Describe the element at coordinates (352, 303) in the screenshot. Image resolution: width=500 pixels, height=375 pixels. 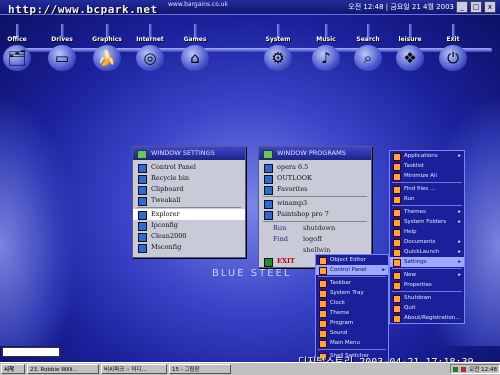
I see `menu-item: Clock` at that location.